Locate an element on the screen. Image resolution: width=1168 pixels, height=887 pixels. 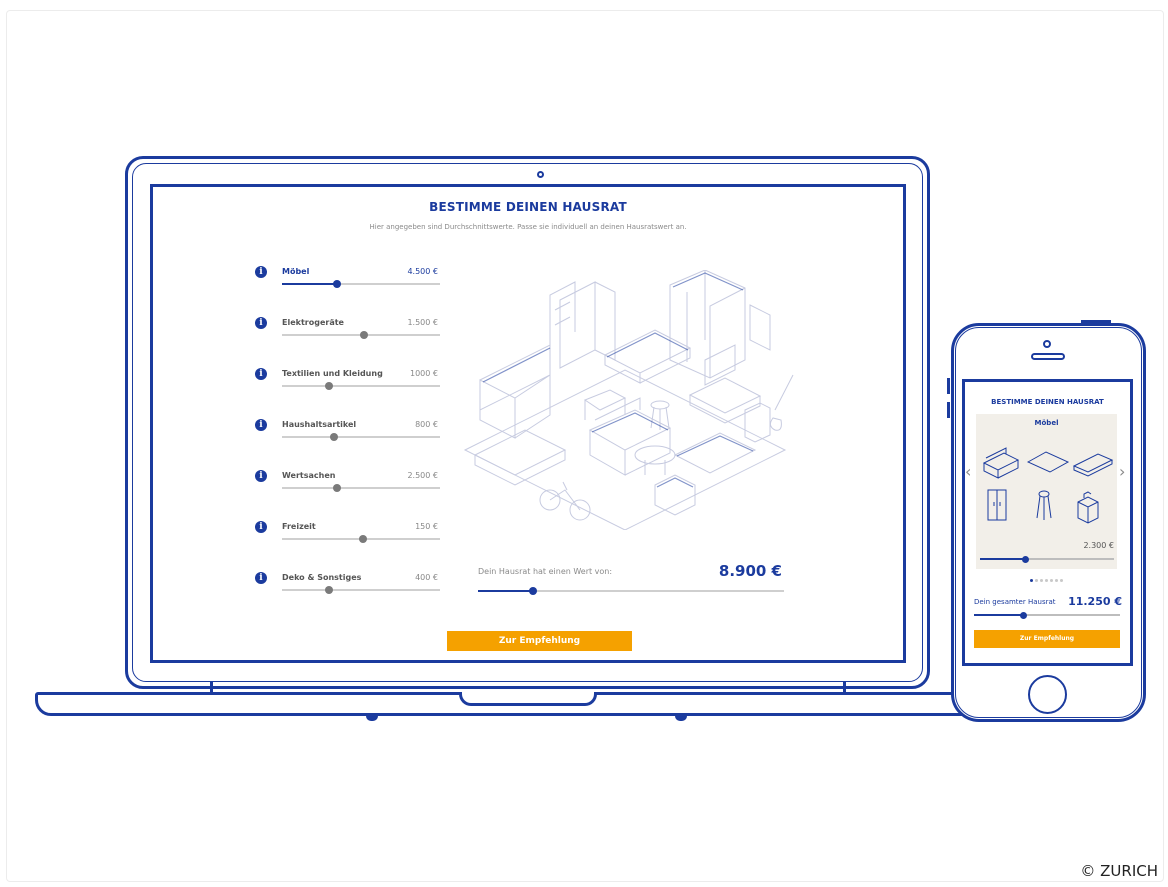
rug-icon is located at coordinates (1048, 462).